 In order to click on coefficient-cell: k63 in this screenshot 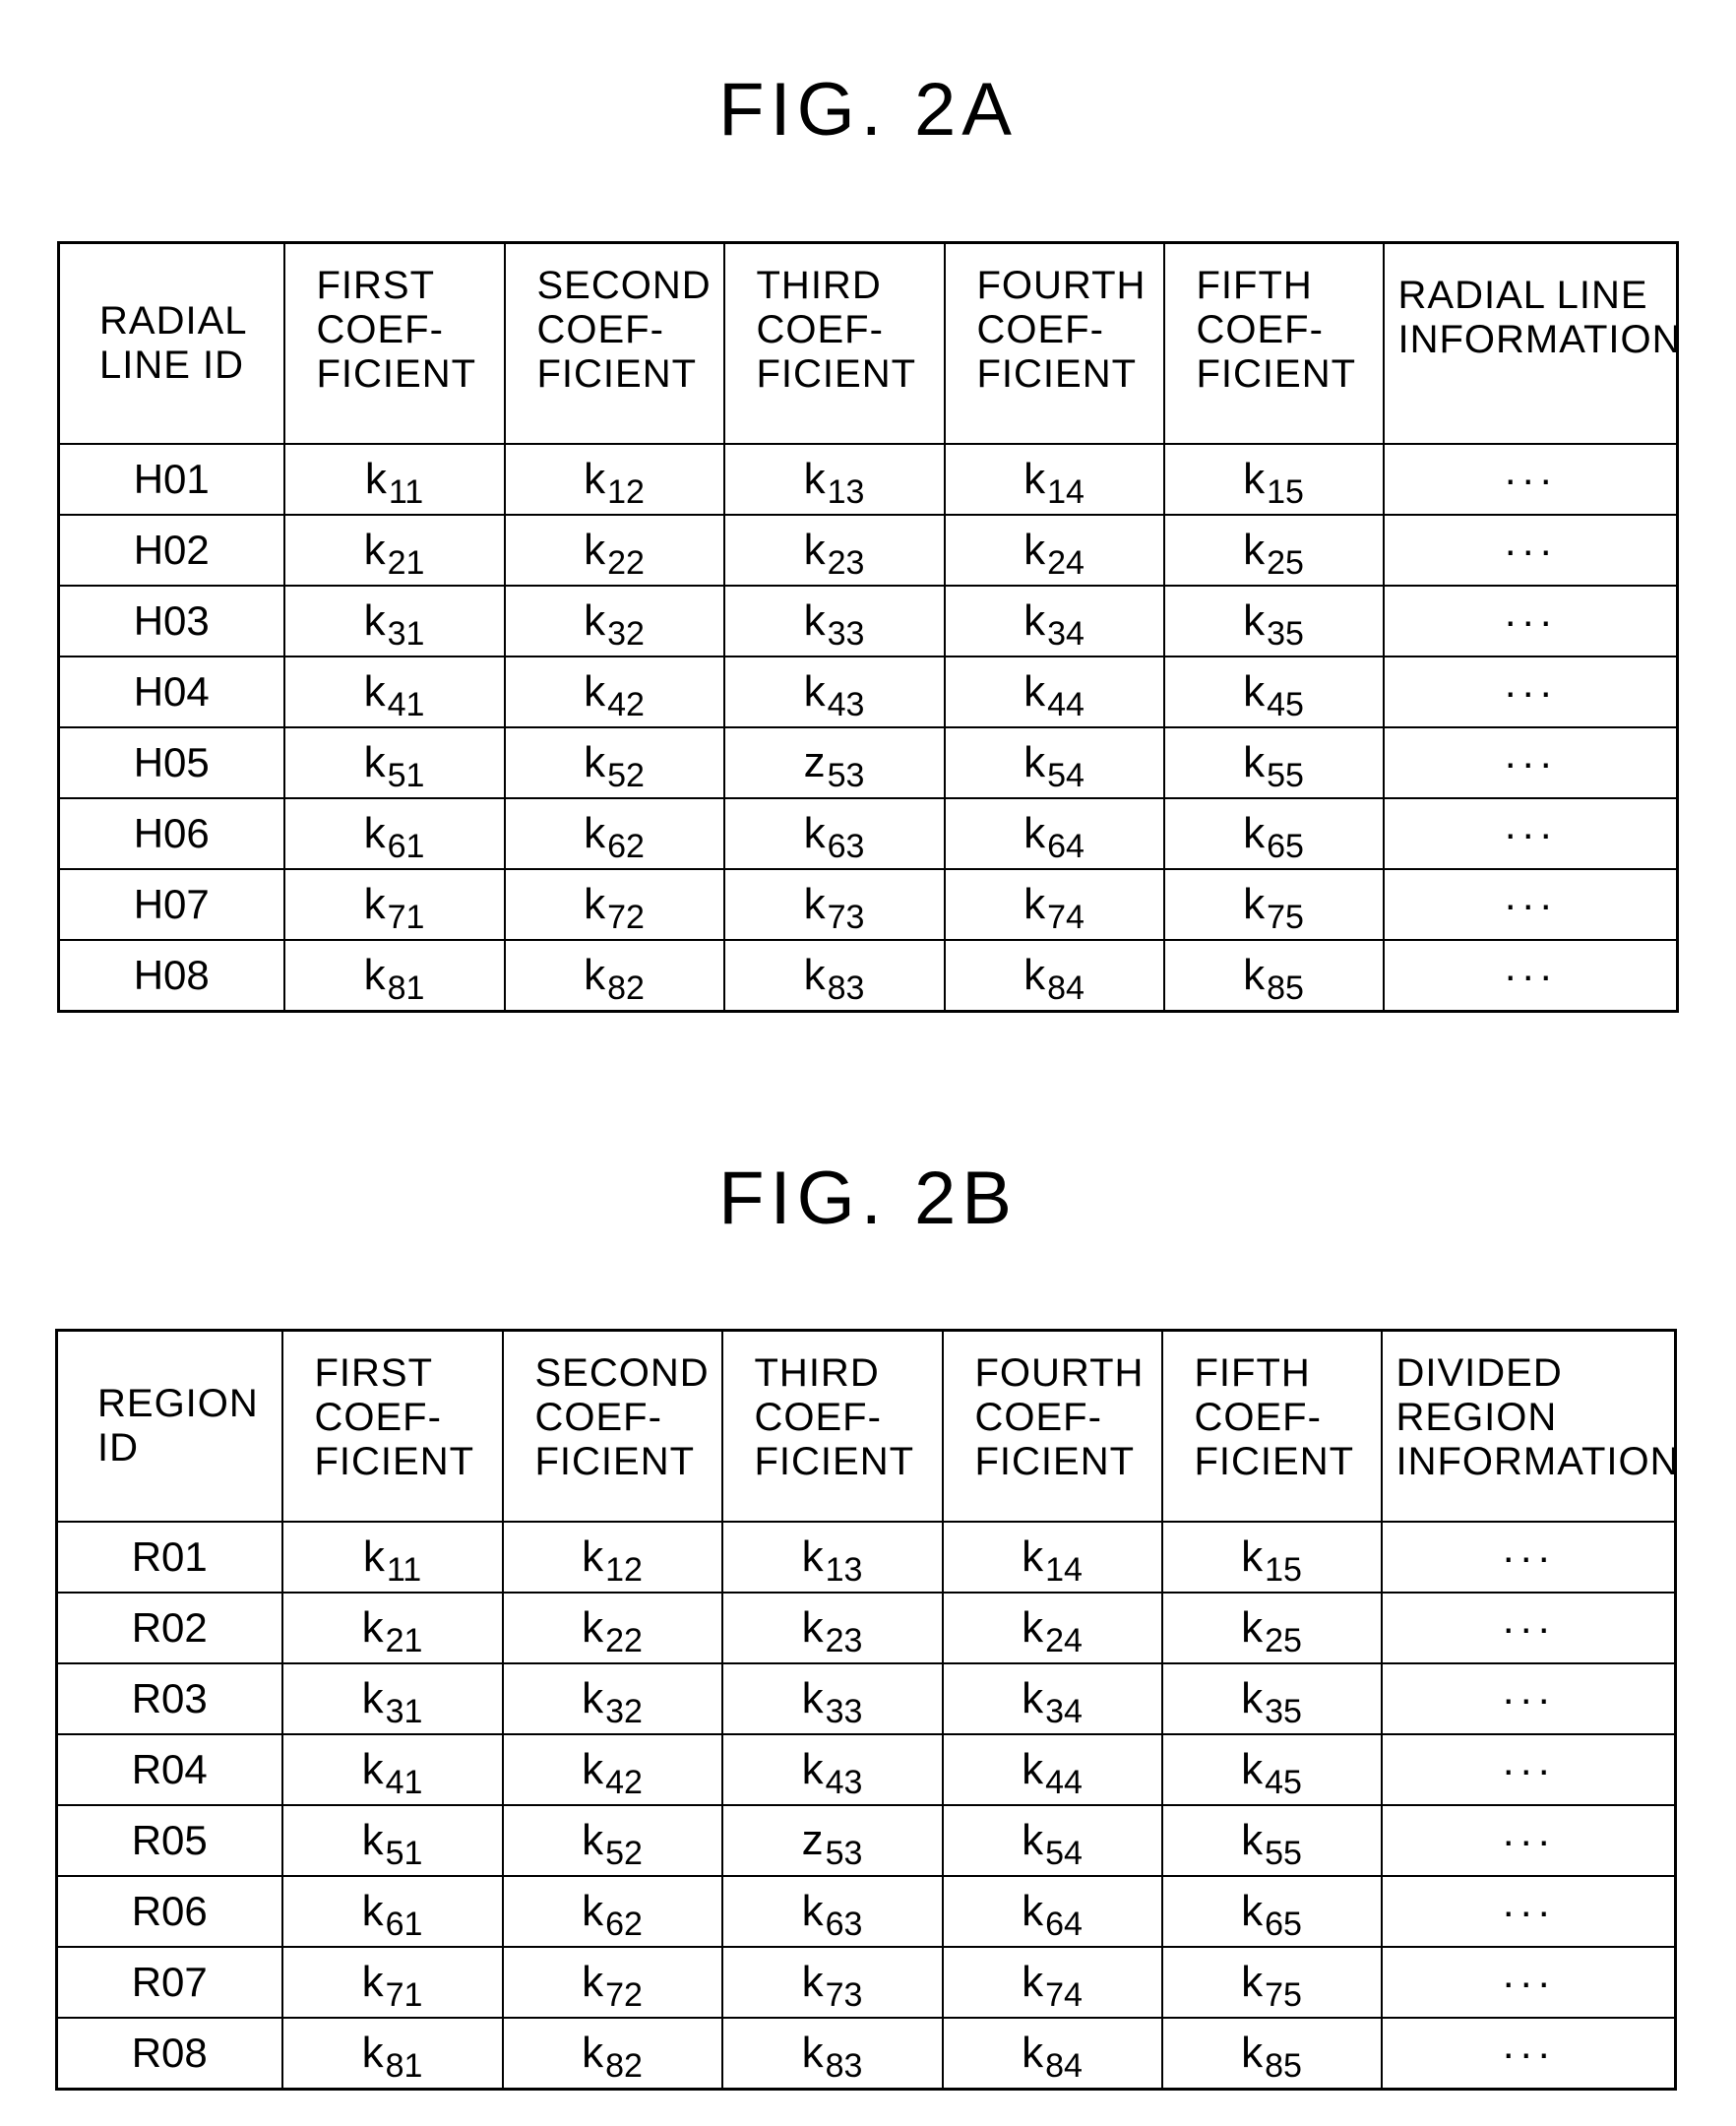, I will do `click(834, 833)`.